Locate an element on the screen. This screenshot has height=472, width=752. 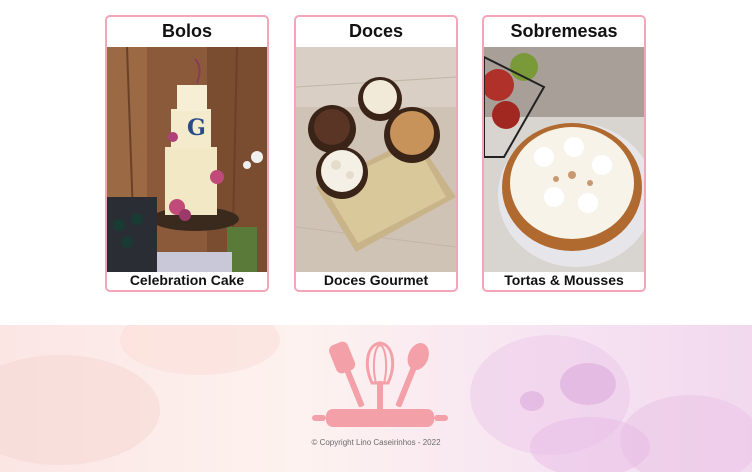
pie-photo is located at coordinates (564, 159).